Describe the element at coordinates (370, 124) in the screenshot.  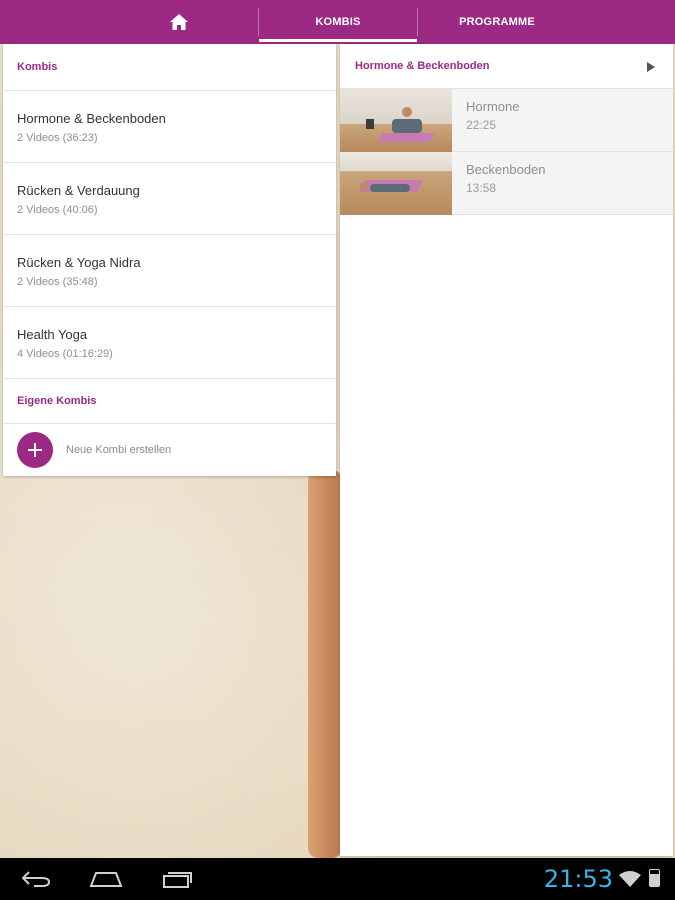
I see `yoga-block` at that location.